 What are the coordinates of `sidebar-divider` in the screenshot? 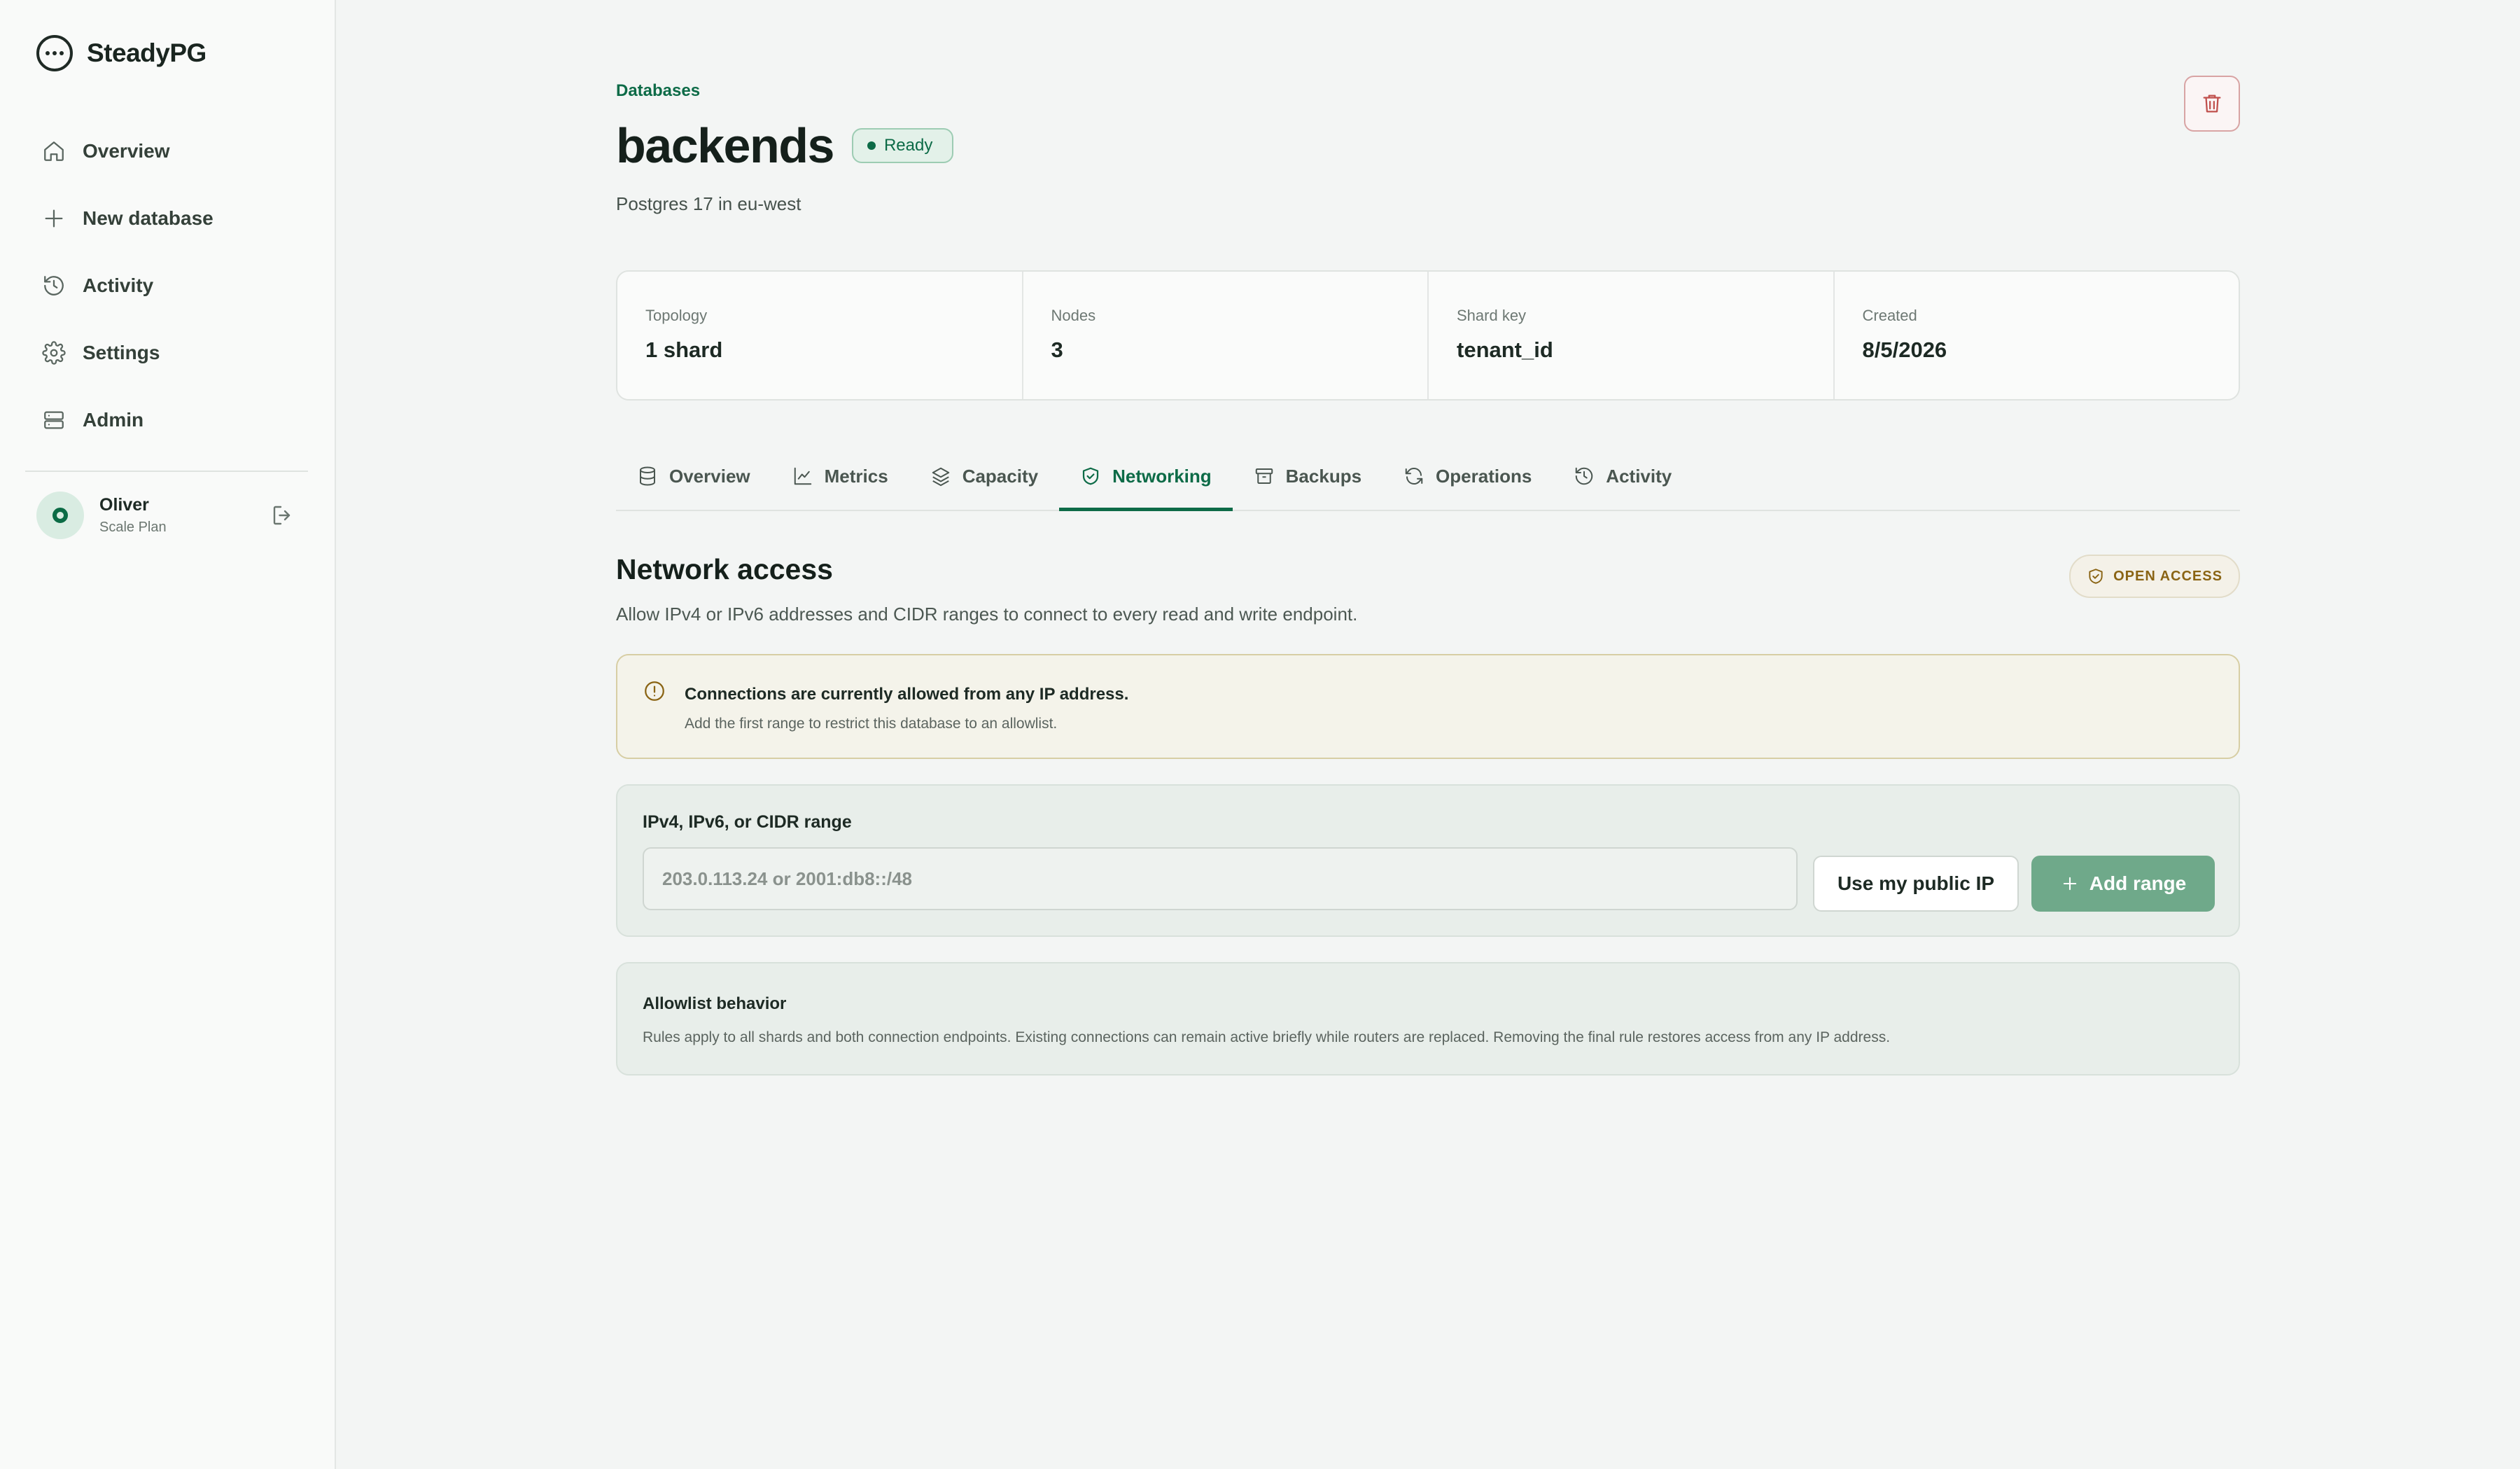 It's located at (166, 472).